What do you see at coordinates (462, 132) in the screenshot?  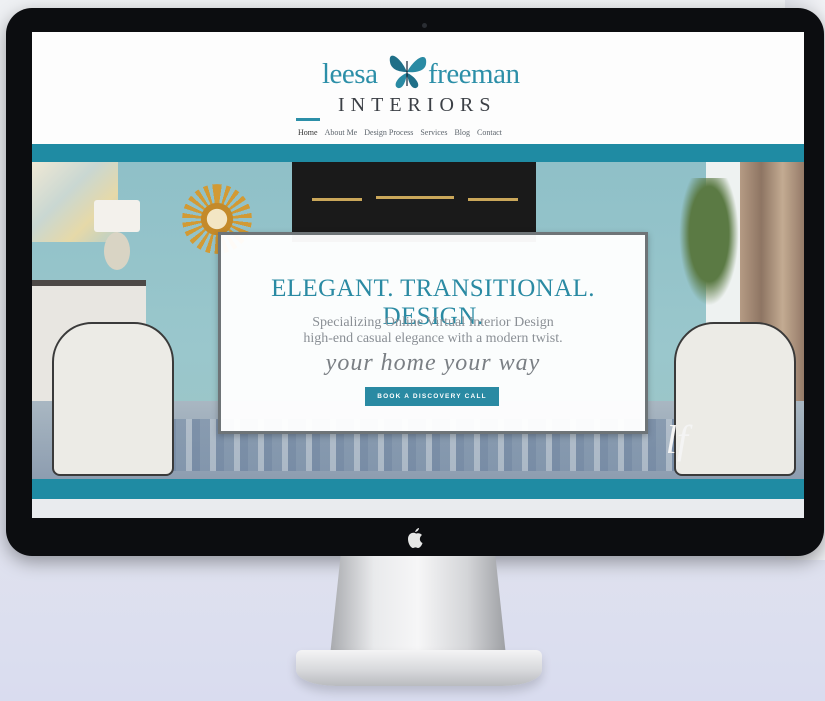 I see `nav-item-blog: Blog` at bounding box center [462, 132].